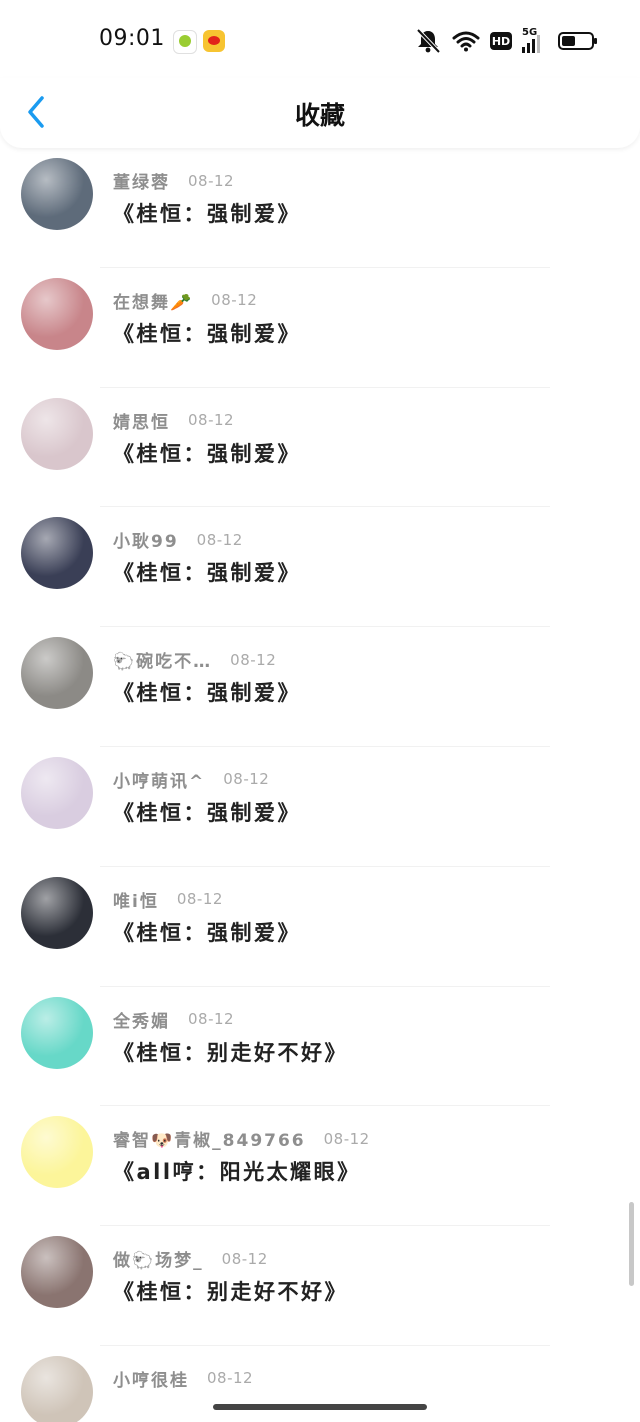 The image size is (640, 1422). Describe the element at coordinates (141, 1019) in the screenshot. I see `username: 全秀媚` at that location.